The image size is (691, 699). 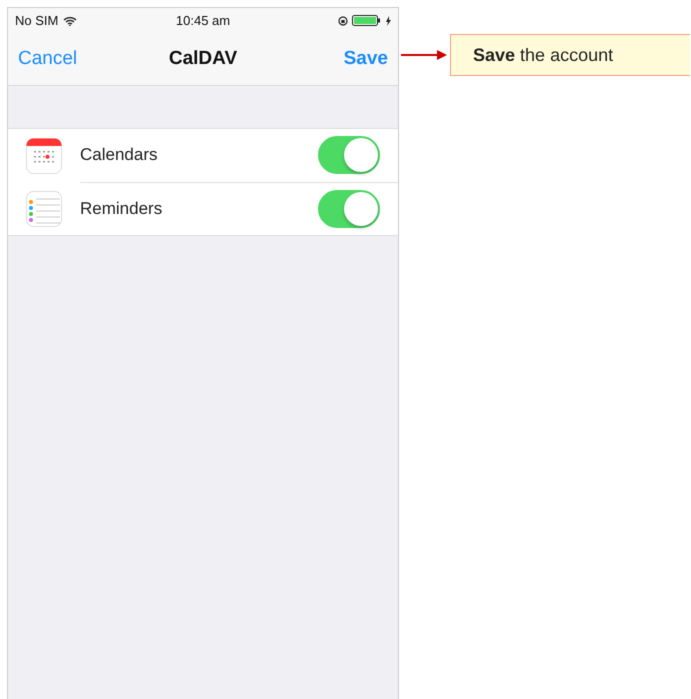 What do you see at coordinates (48, 59) in the screenshot?
I see `cancel-button: Cancel` at bounding box center [48, 59].